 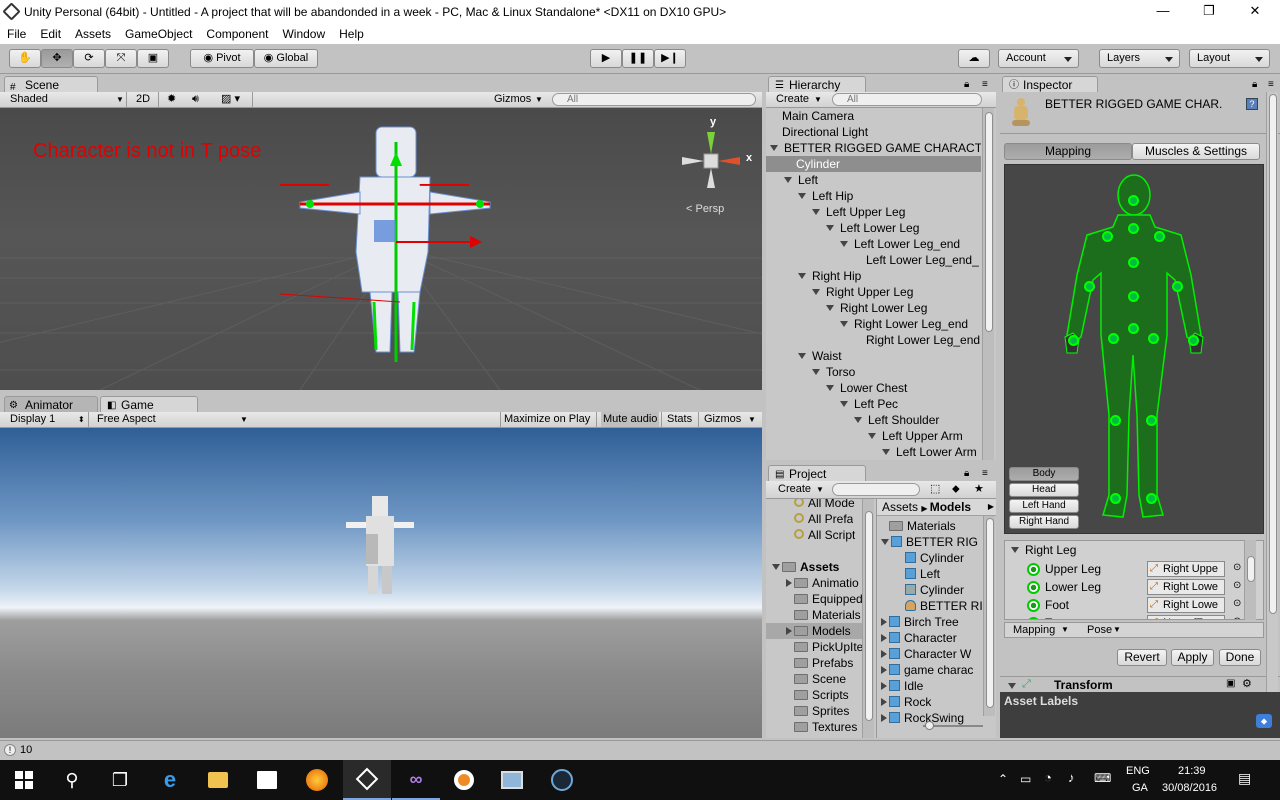 I want to click on asset-item: Materials, so click(x=918, y=526).